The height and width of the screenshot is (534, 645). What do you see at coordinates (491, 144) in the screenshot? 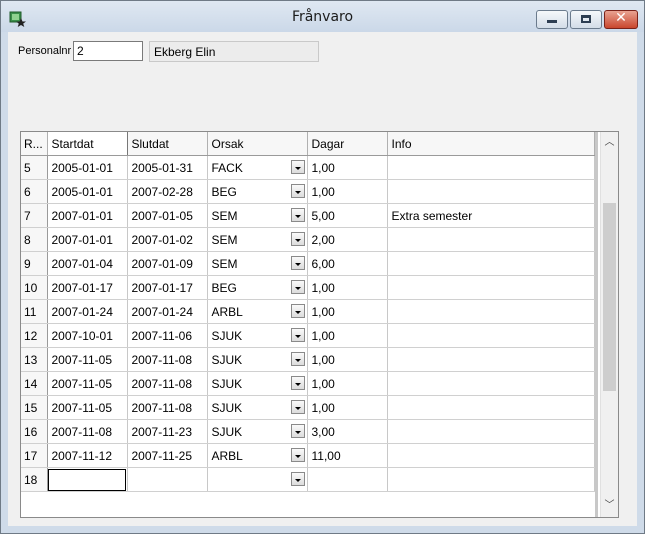
I see `column-header-info: Info` at bounding box center [491, 144].